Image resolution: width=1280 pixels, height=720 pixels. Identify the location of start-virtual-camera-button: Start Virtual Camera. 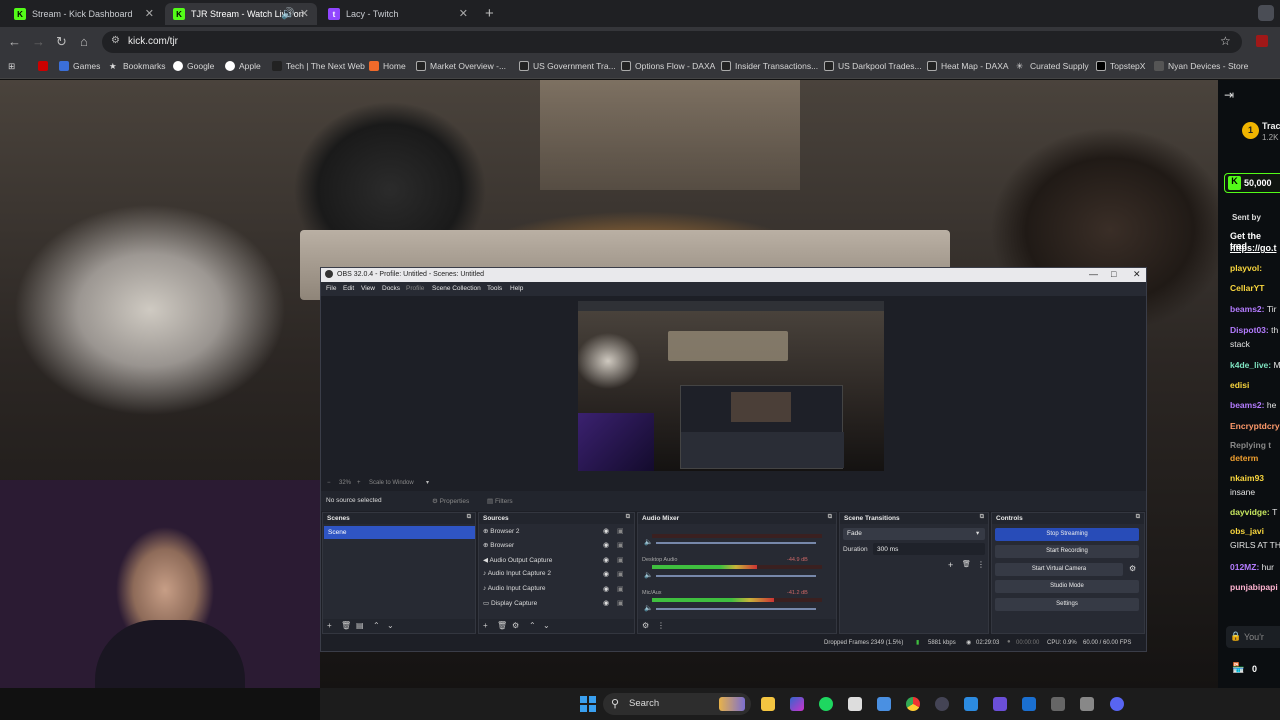
(1059, 569).